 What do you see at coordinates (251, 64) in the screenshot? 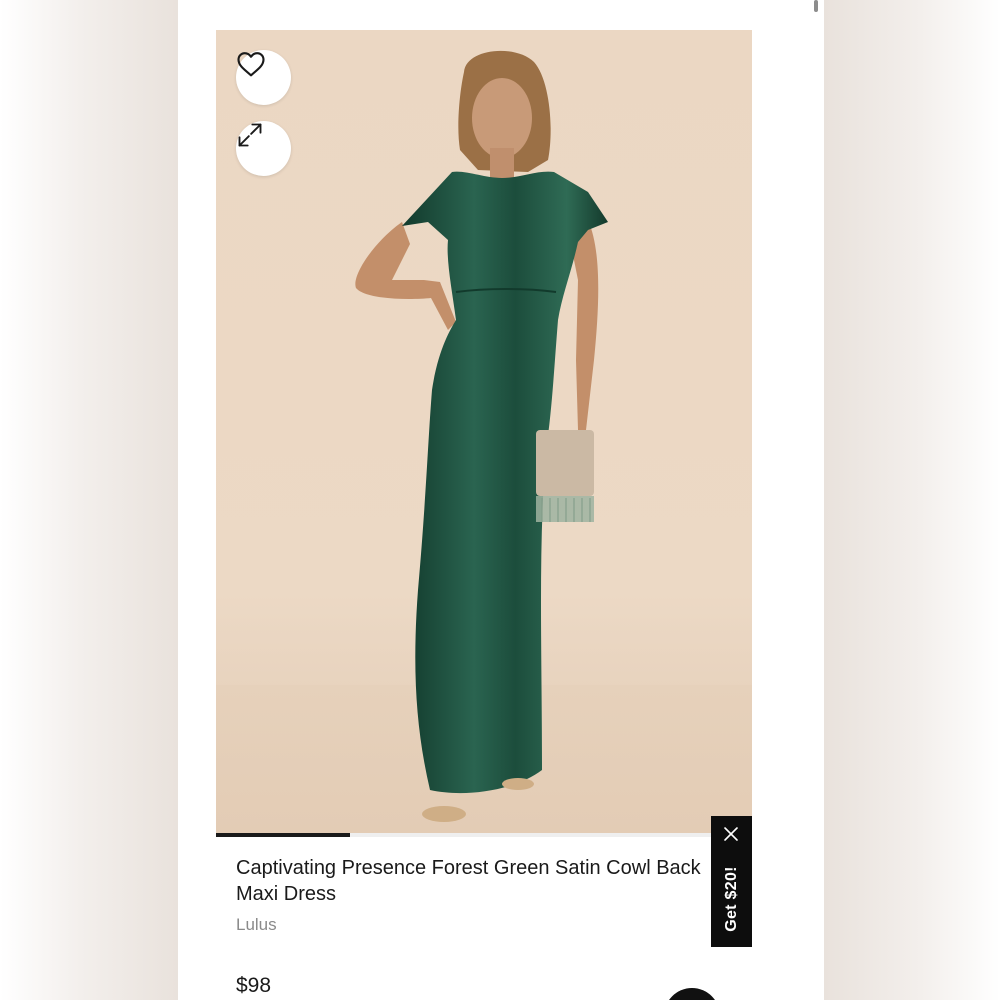
I see `heart-icon` at bounding box center [251, 64].